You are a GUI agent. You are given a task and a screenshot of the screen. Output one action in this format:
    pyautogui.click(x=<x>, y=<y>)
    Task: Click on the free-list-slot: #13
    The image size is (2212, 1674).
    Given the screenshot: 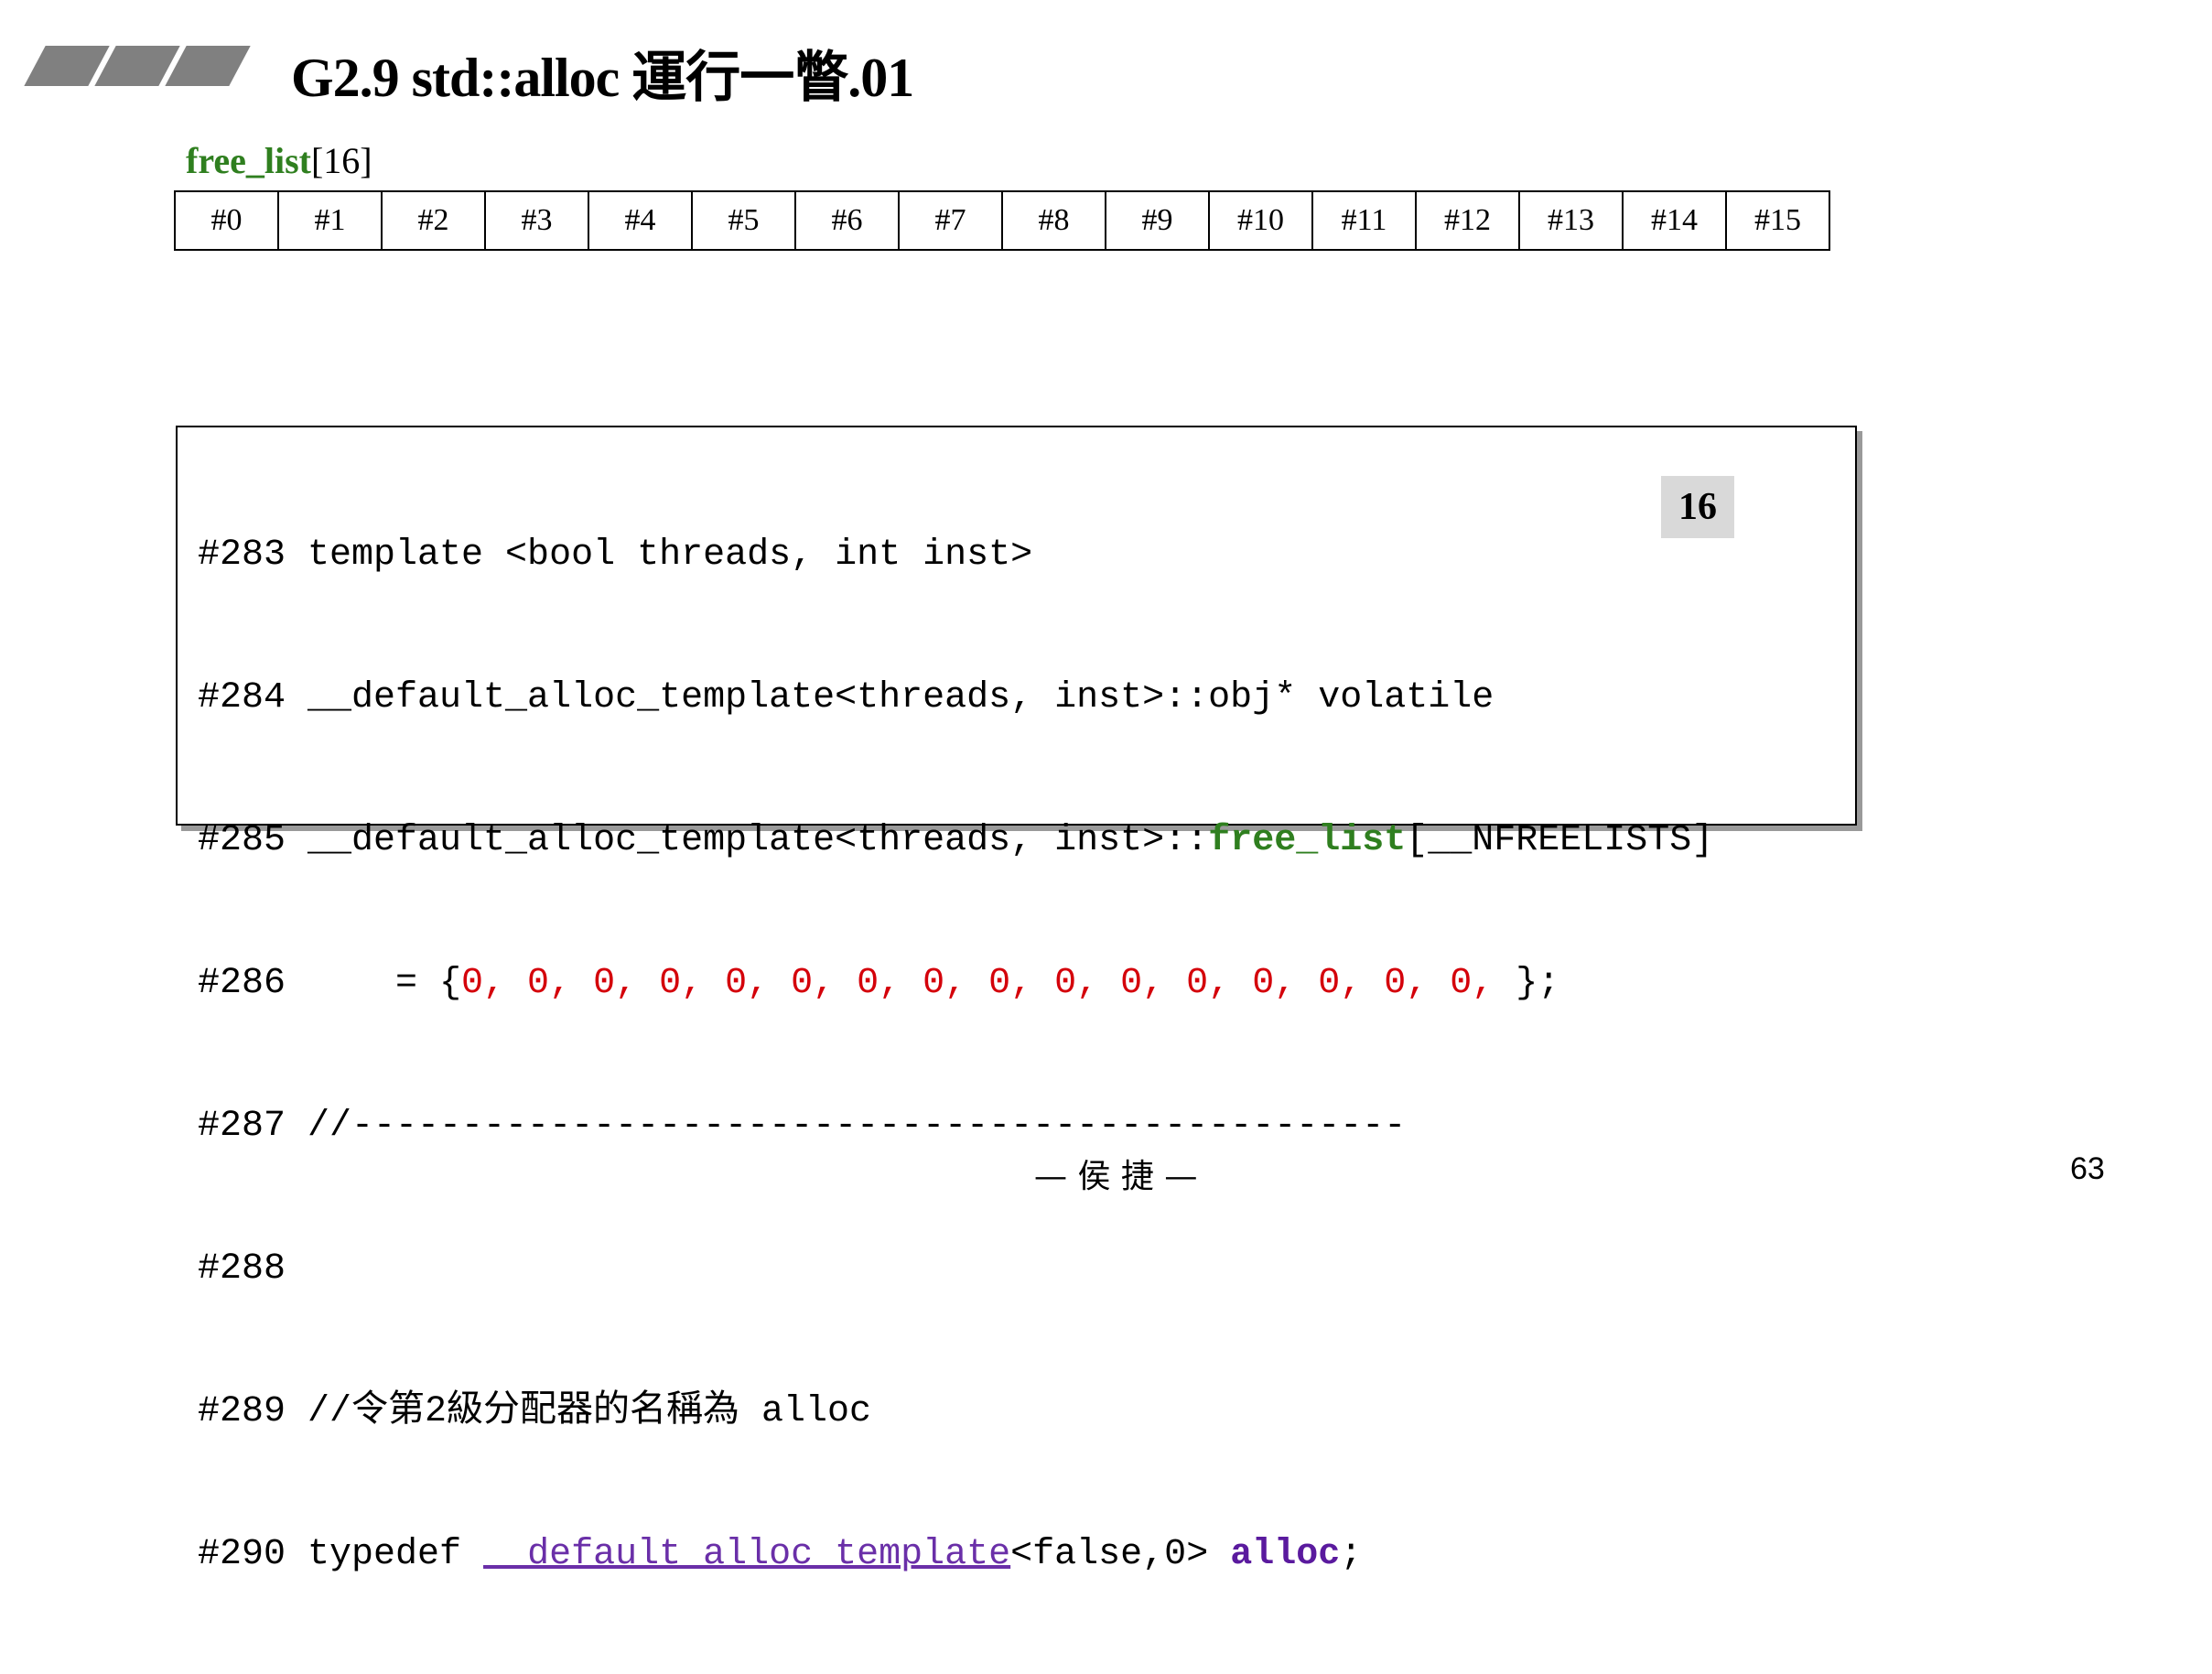 What is the action you would take?
    pyautogui.click(x=1572, y=220)
    